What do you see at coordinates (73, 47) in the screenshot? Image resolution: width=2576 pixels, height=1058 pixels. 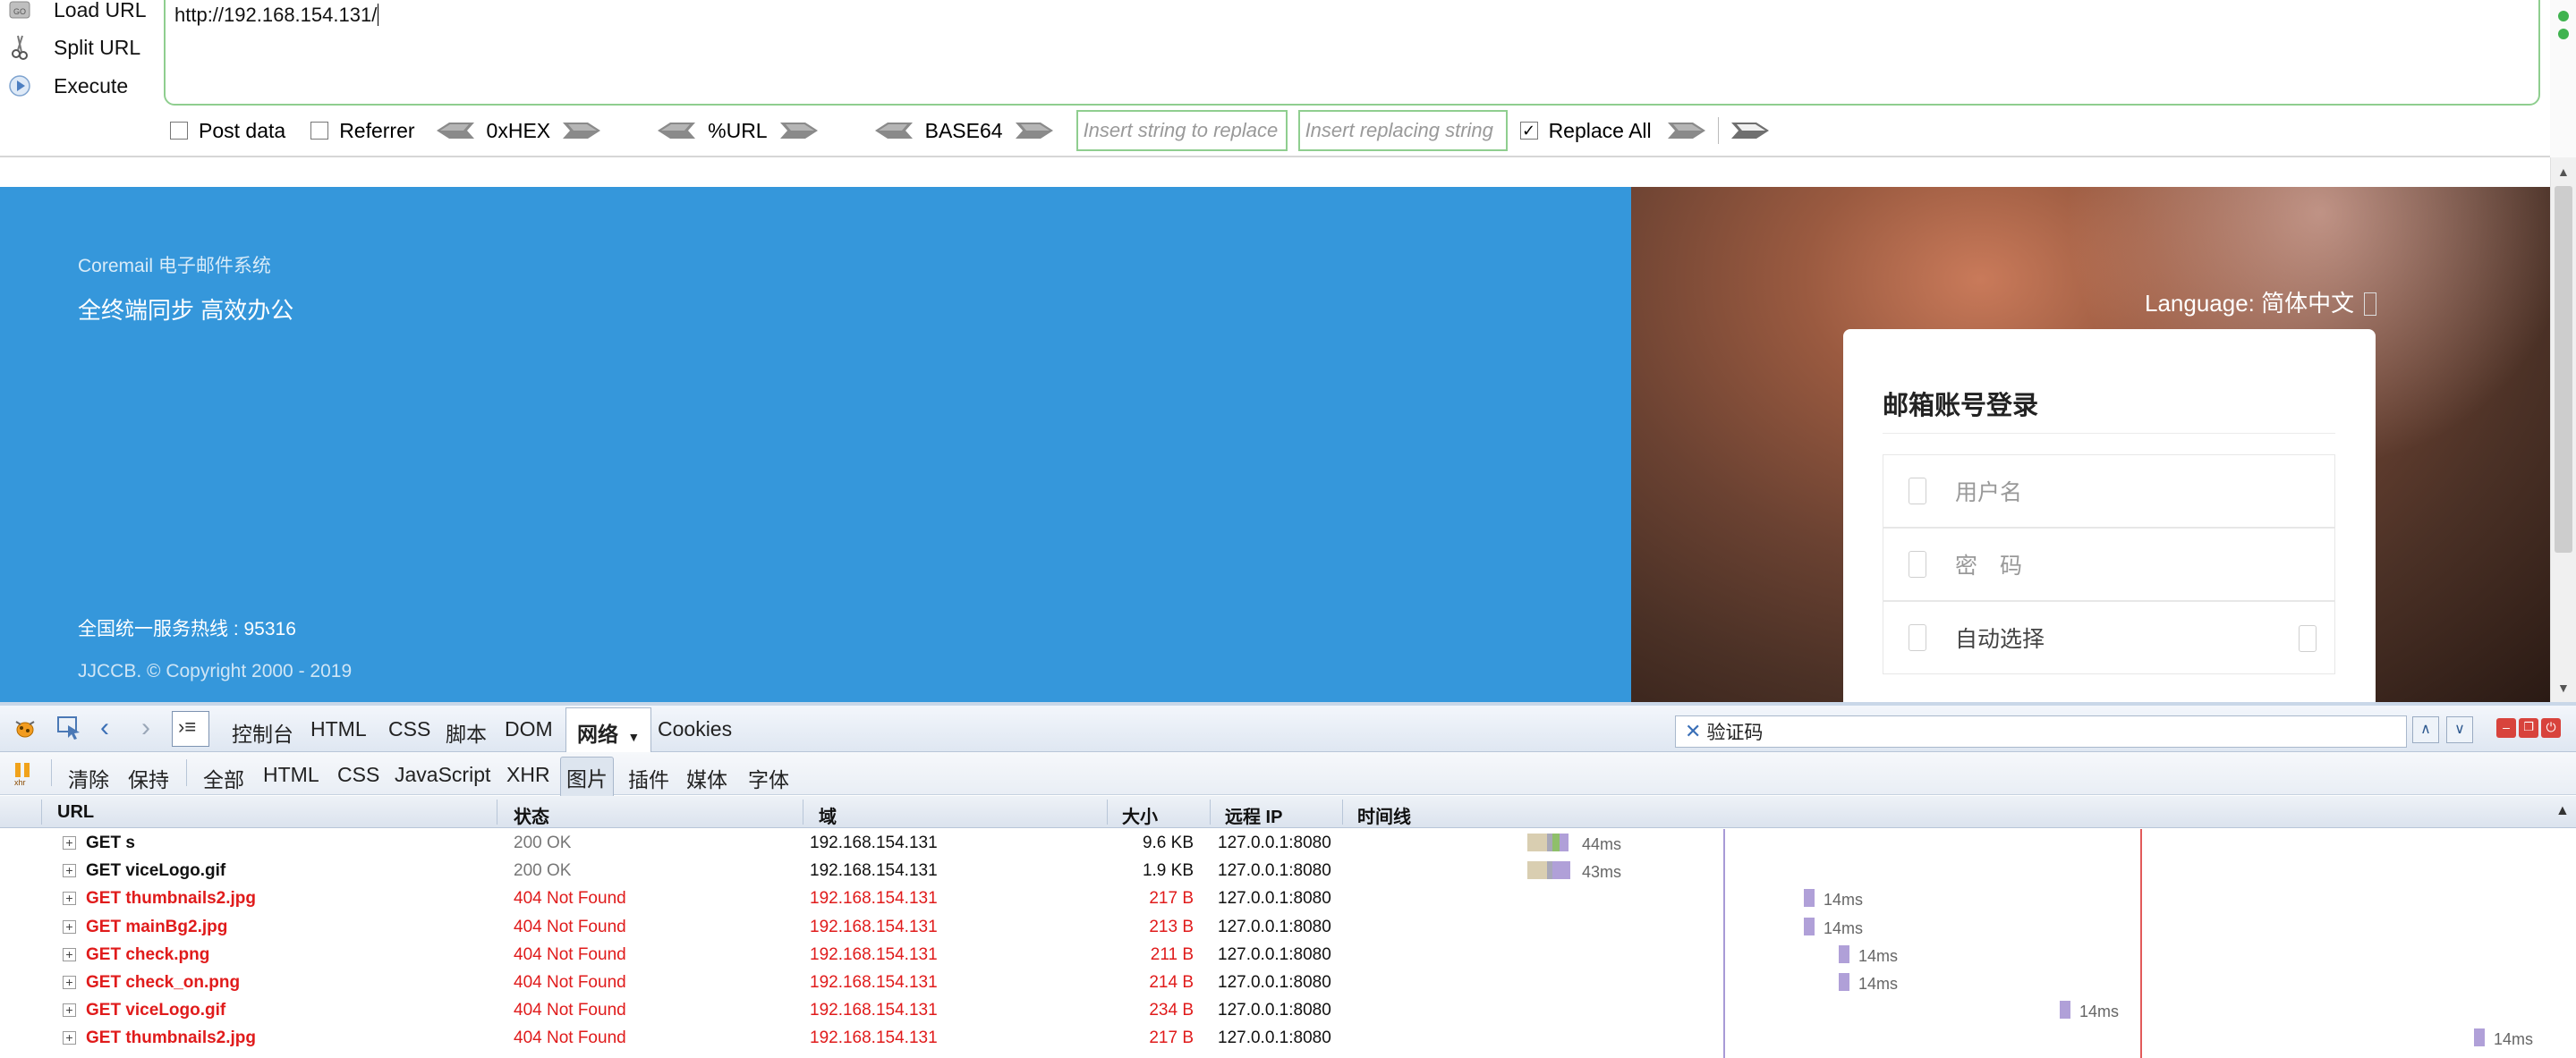 I see `split-url-button: Split URL` at bounding box center [73, 47].